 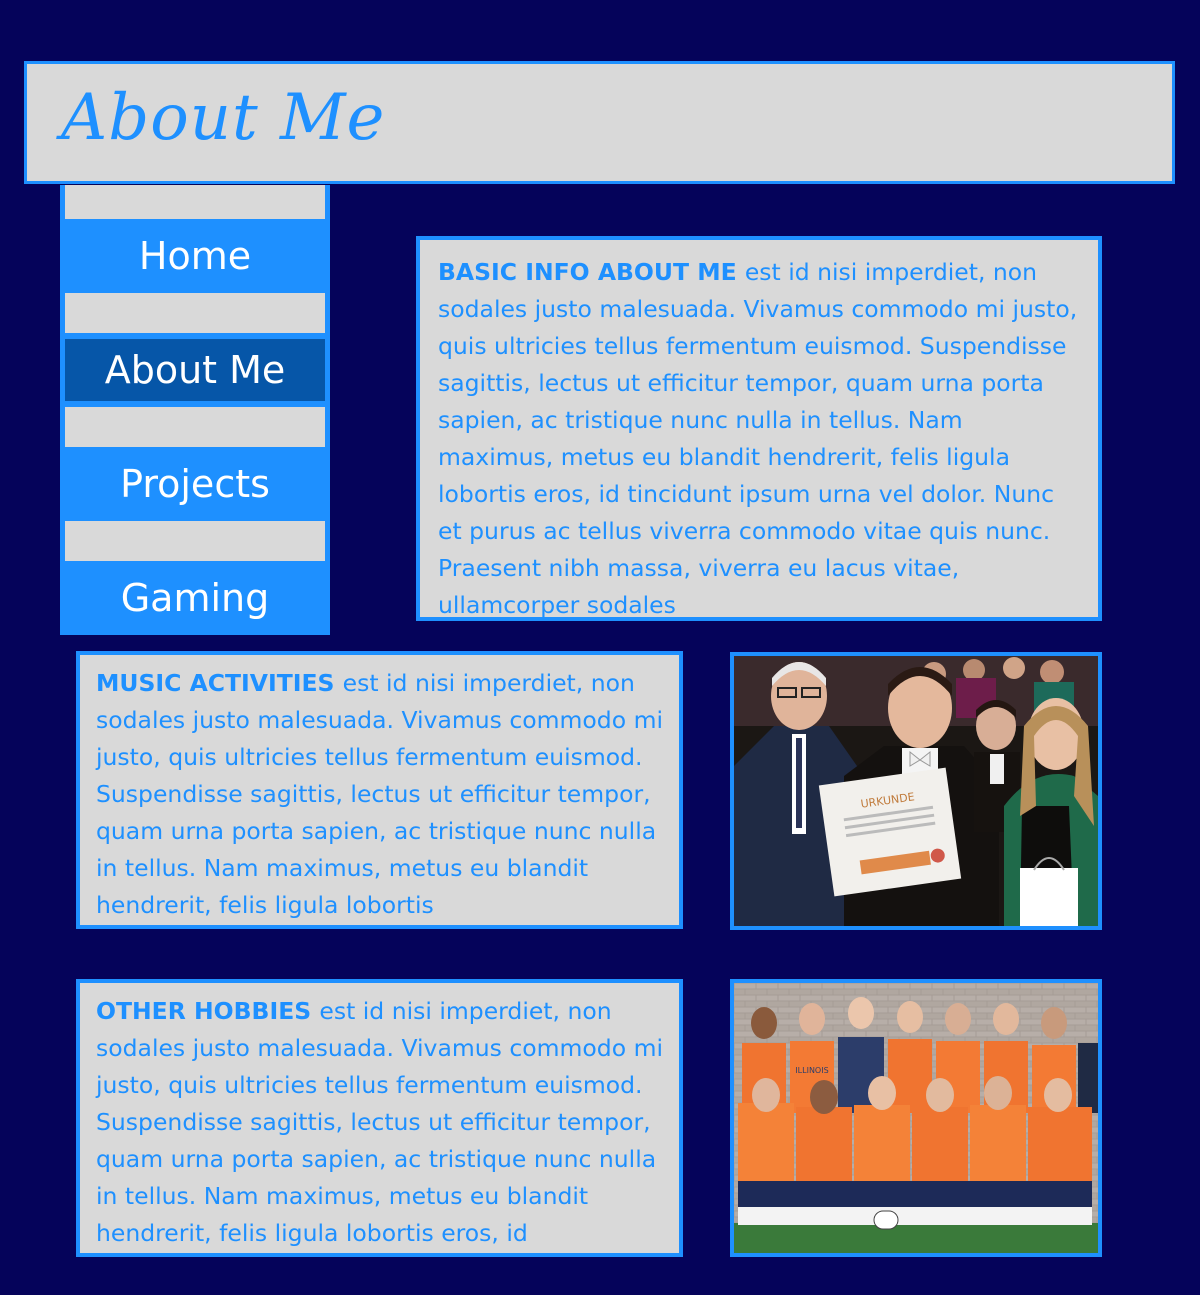 I want to click on soccer-team-photo: ILLINOIS, so click(x=916, y=1118).